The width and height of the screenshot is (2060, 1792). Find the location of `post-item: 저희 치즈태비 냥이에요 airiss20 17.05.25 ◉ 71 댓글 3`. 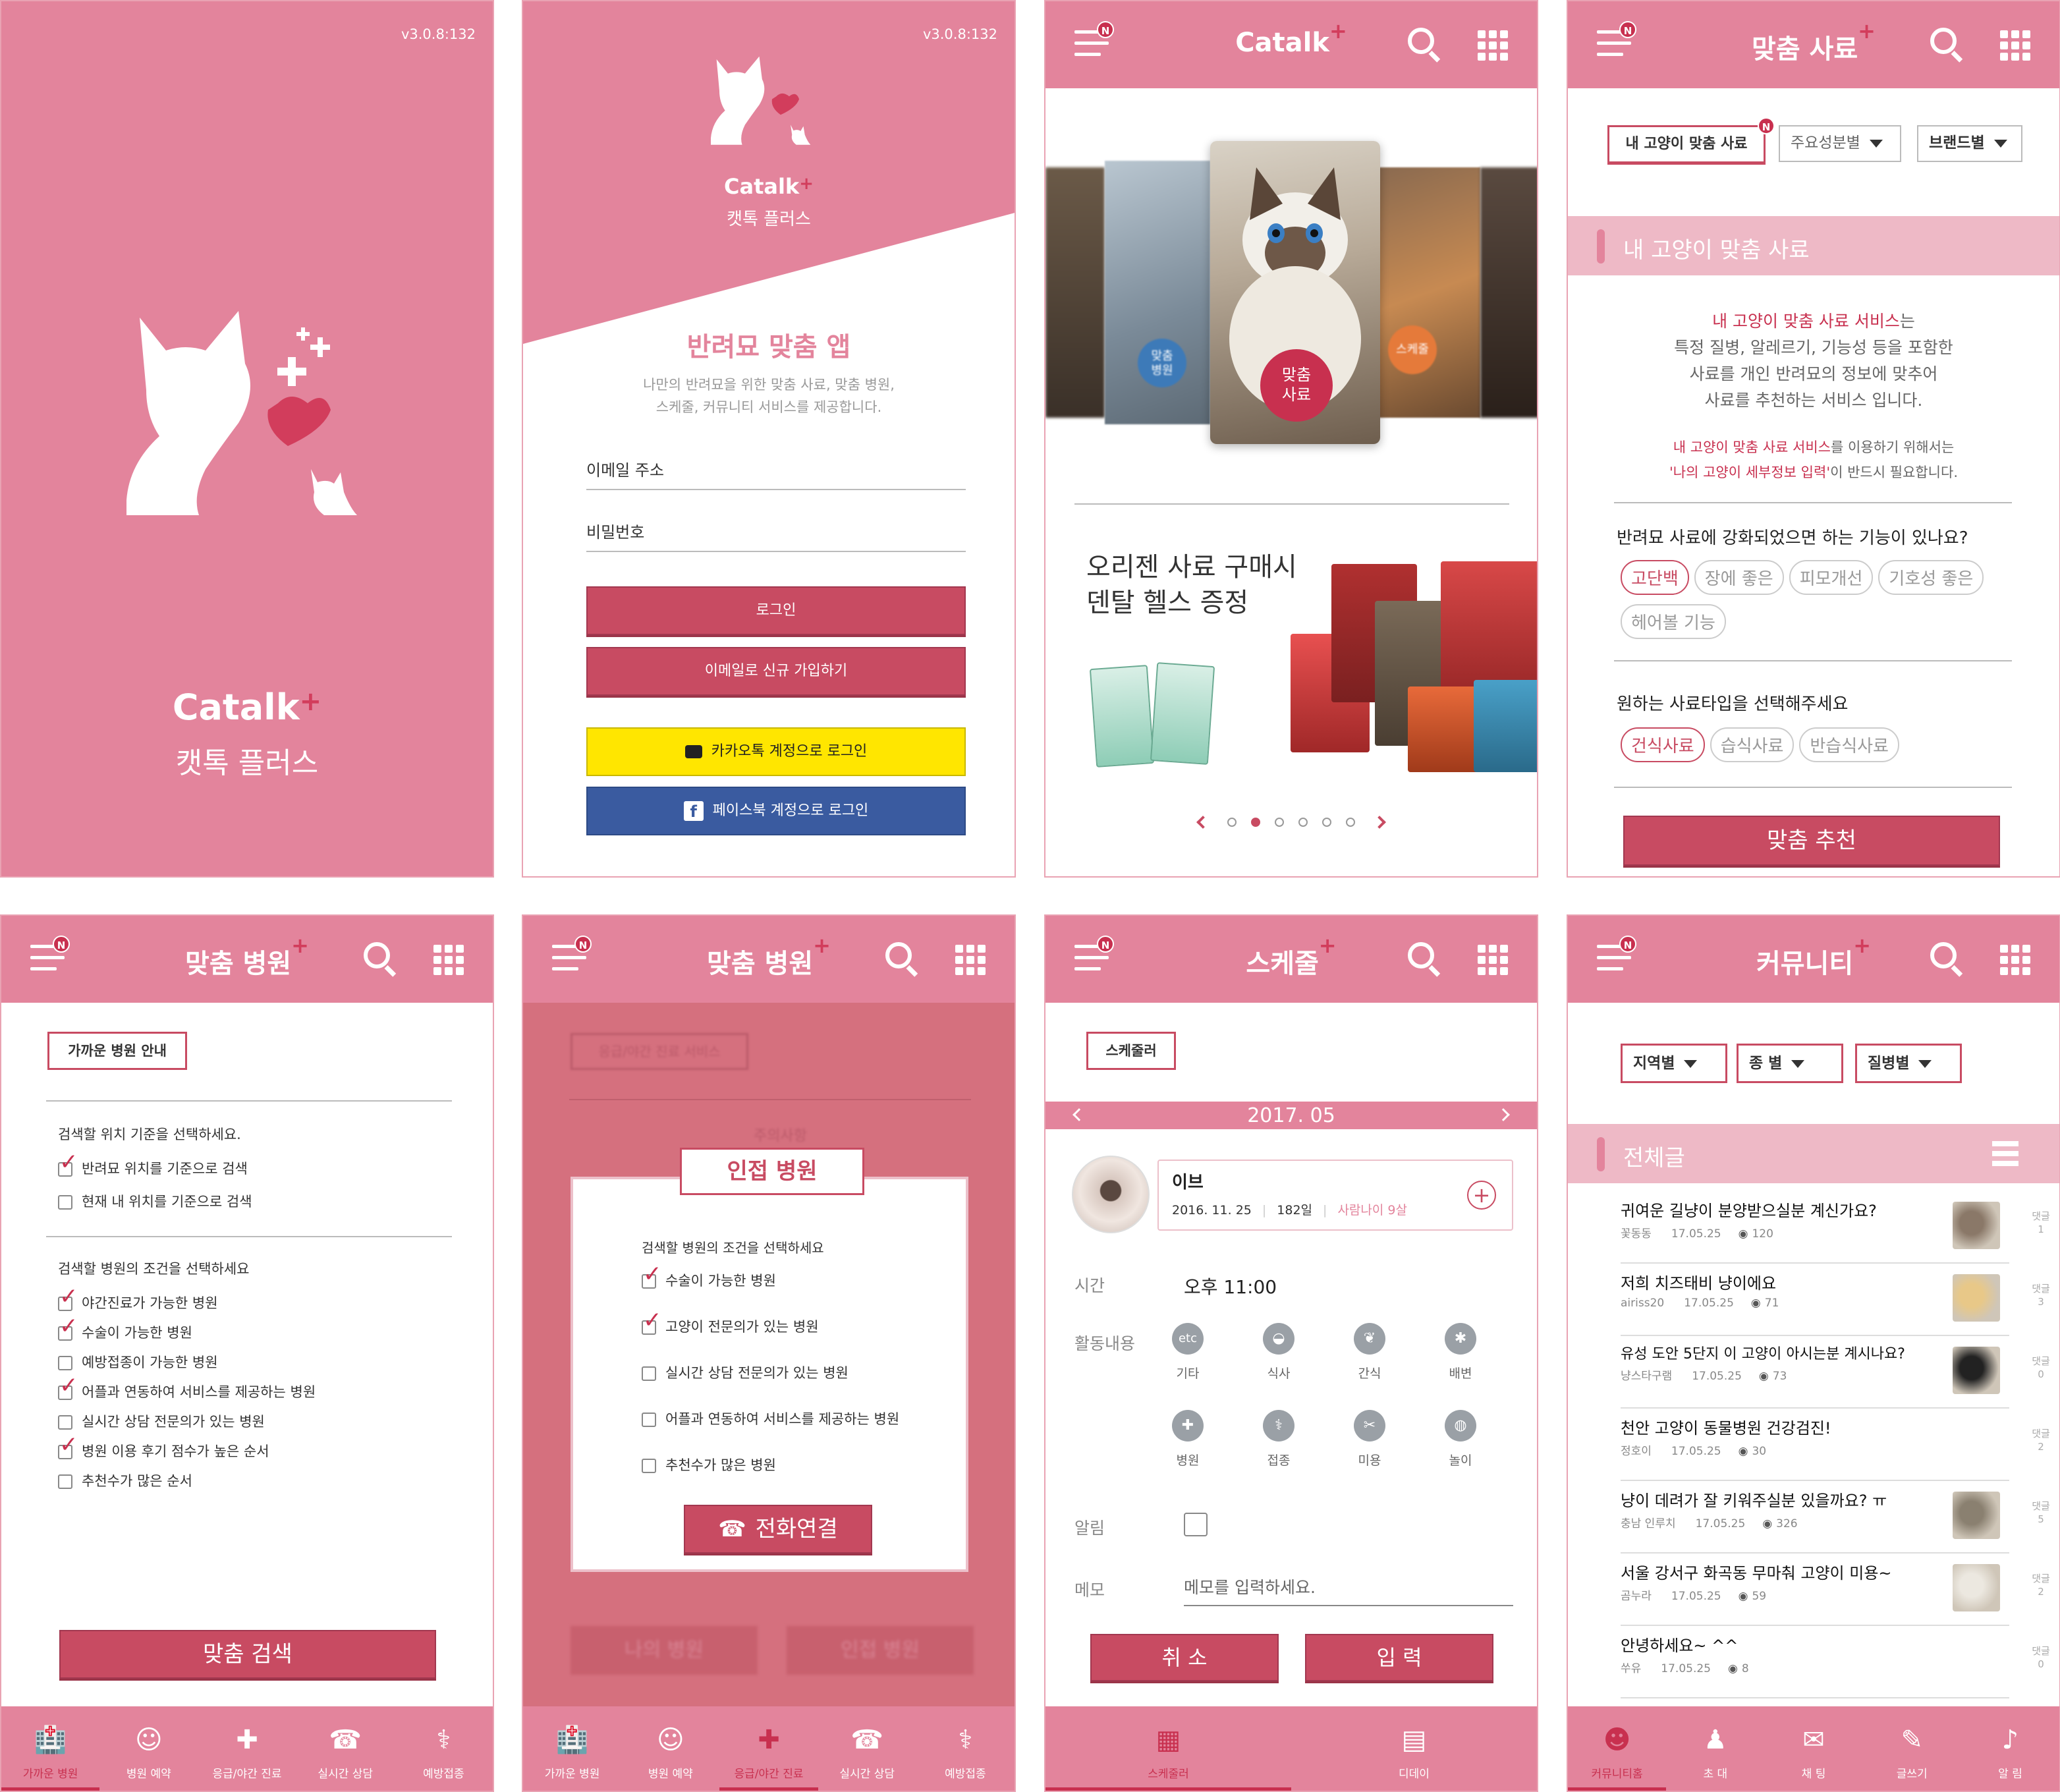

post-item: 저희 치즈태비 냥이에요 airiss20 17.05.25 ◉ 71 댓글 3 is located at coordinates (1835, 1300).